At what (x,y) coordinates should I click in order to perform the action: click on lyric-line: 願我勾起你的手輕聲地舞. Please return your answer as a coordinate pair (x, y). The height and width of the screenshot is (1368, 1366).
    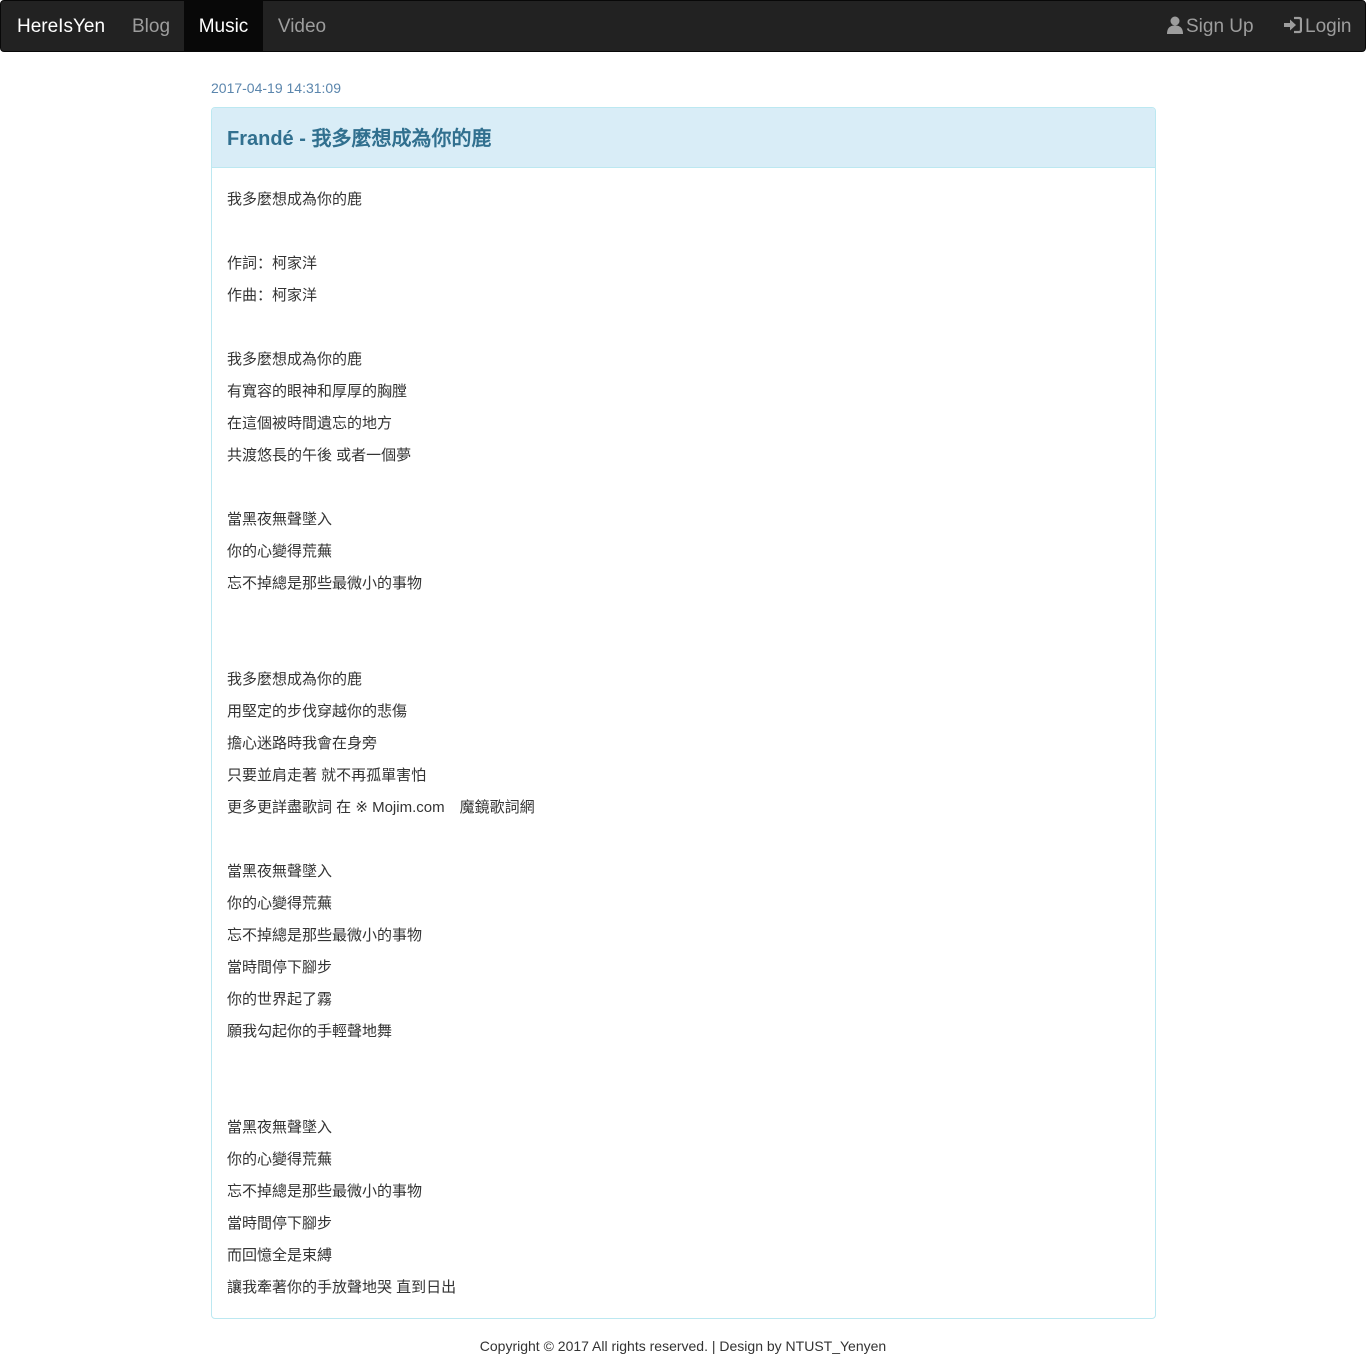
    Looking at the image, I should click on (310, 1031).